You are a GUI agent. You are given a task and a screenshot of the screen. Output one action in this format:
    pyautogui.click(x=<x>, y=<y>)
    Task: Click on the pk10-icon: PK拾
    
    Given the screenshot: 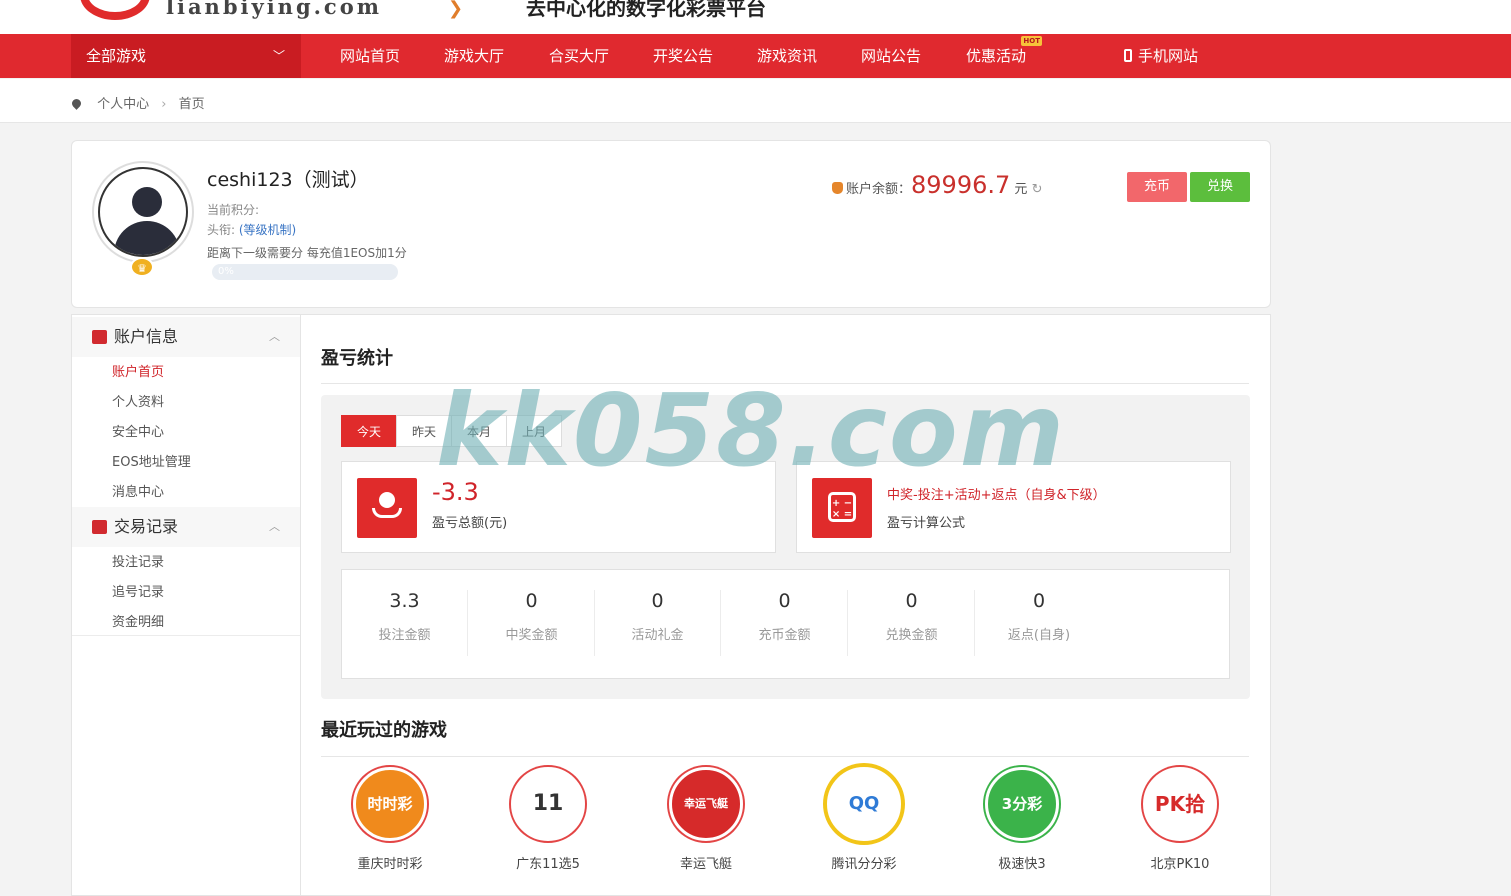 What is the action you would take?
    pyautogui.click(x=1180, y=804)
    